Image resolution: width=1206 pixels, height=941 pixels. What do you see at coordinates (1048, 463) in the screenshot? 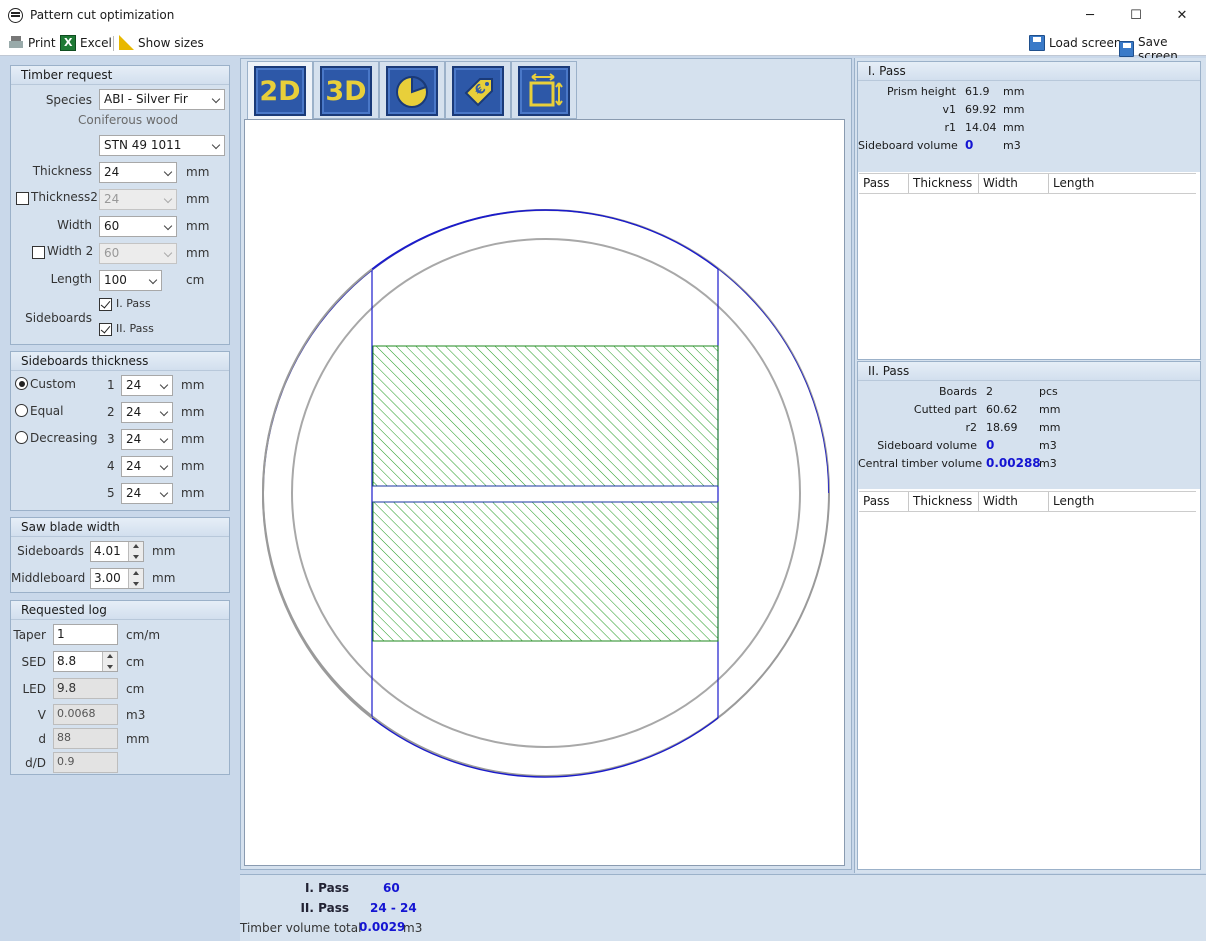
I see `central-volume-unit: m3` at bounding box center [1048, 463].